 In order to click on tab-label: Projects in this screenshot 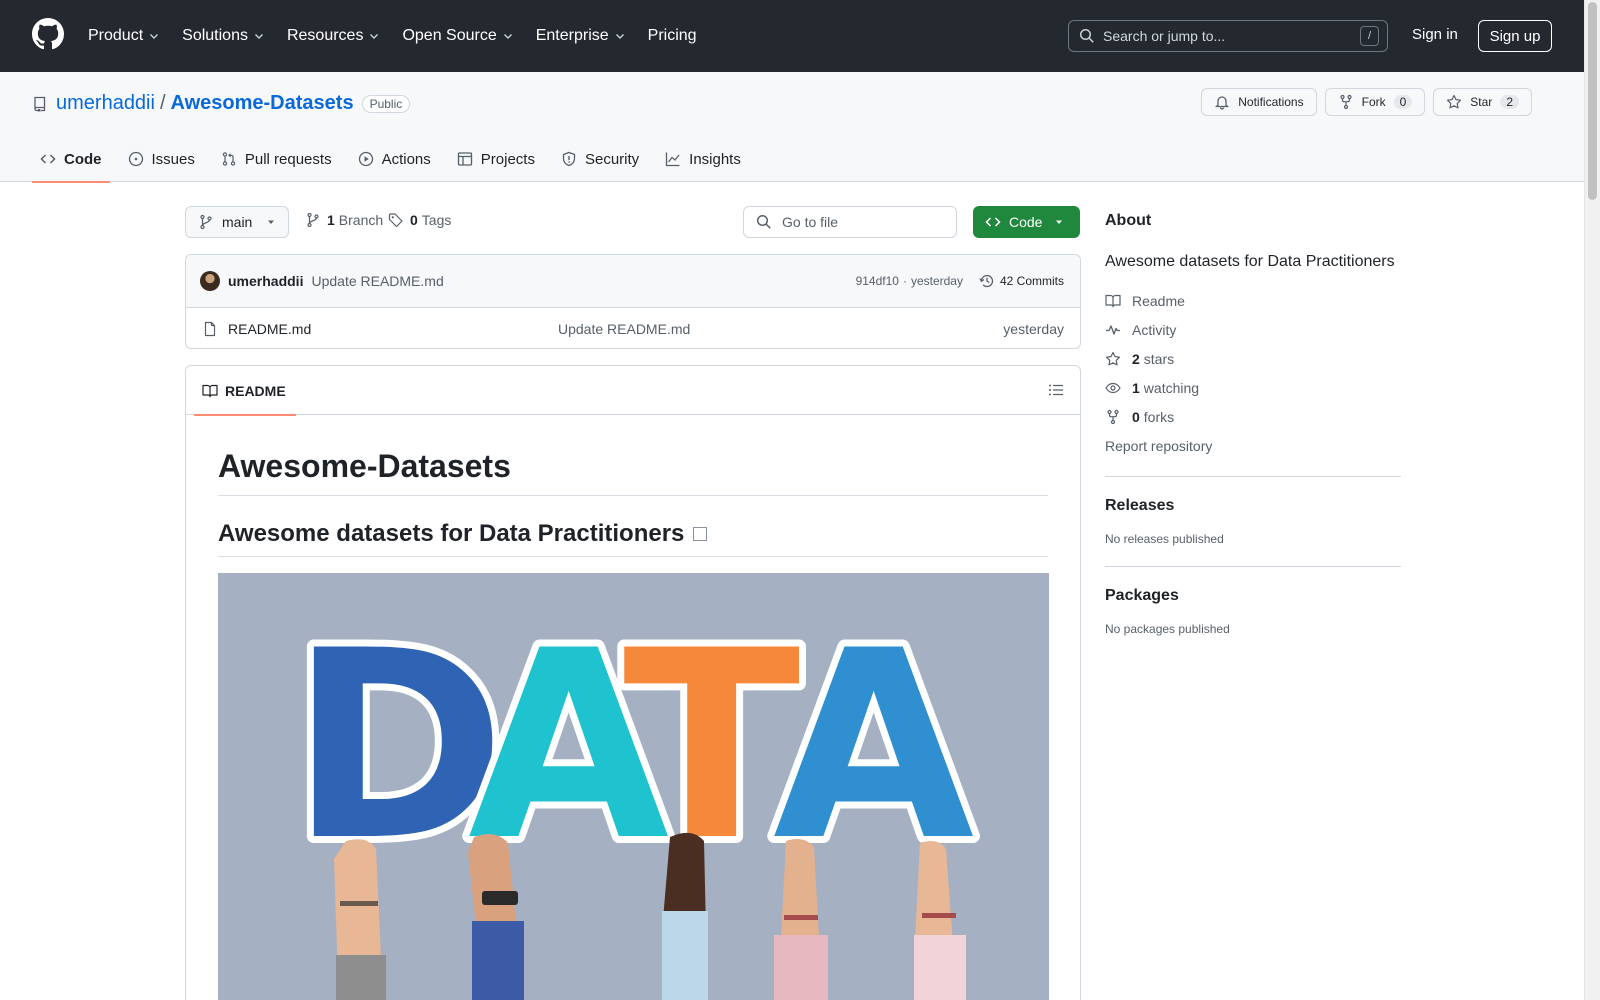, I will do `click(507, 159)`.